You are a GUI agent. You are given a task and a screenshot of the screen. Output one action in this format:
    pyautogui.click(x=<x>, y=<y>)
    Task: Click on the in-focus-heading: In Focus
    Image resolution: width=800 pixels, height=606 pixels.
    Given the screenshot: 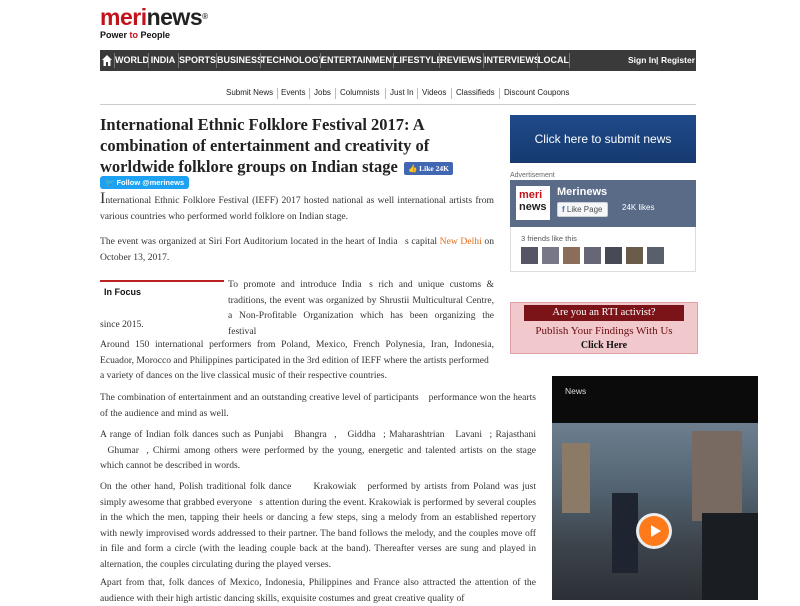 What is the action you would take?
    pyautogui.click(x=123, y=292)
    